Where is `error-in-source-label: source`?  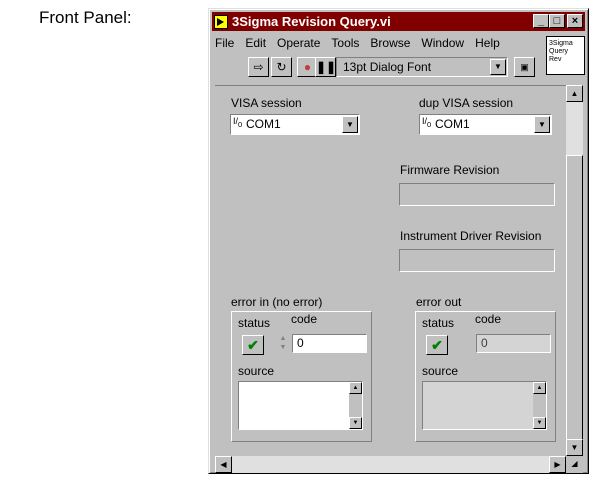 error-in-source-label: source is located at coordinates (256, 371).